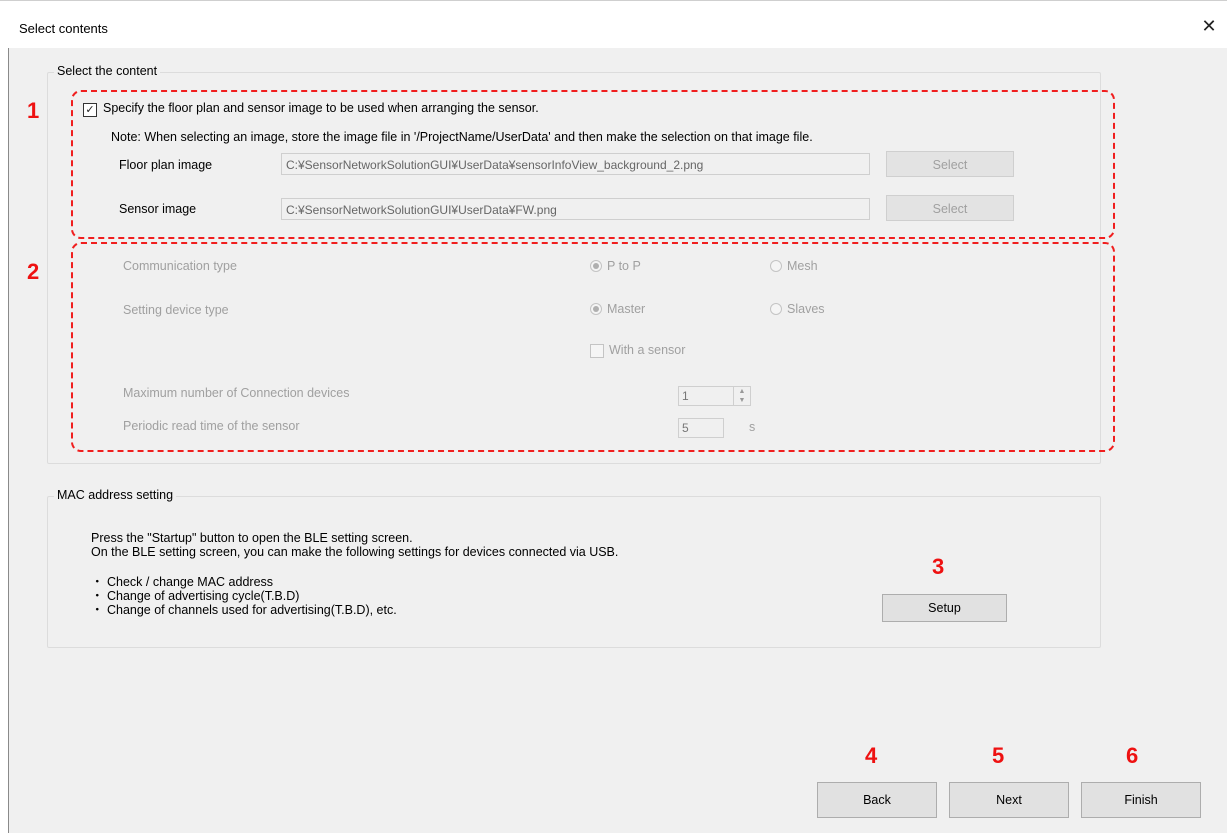 Image resolution: width=1227 pixels, height=833 pixels. Describe the element at coordinates (1132, 755) in the screenshot. I see `annotation-number-6: 6` at that location.